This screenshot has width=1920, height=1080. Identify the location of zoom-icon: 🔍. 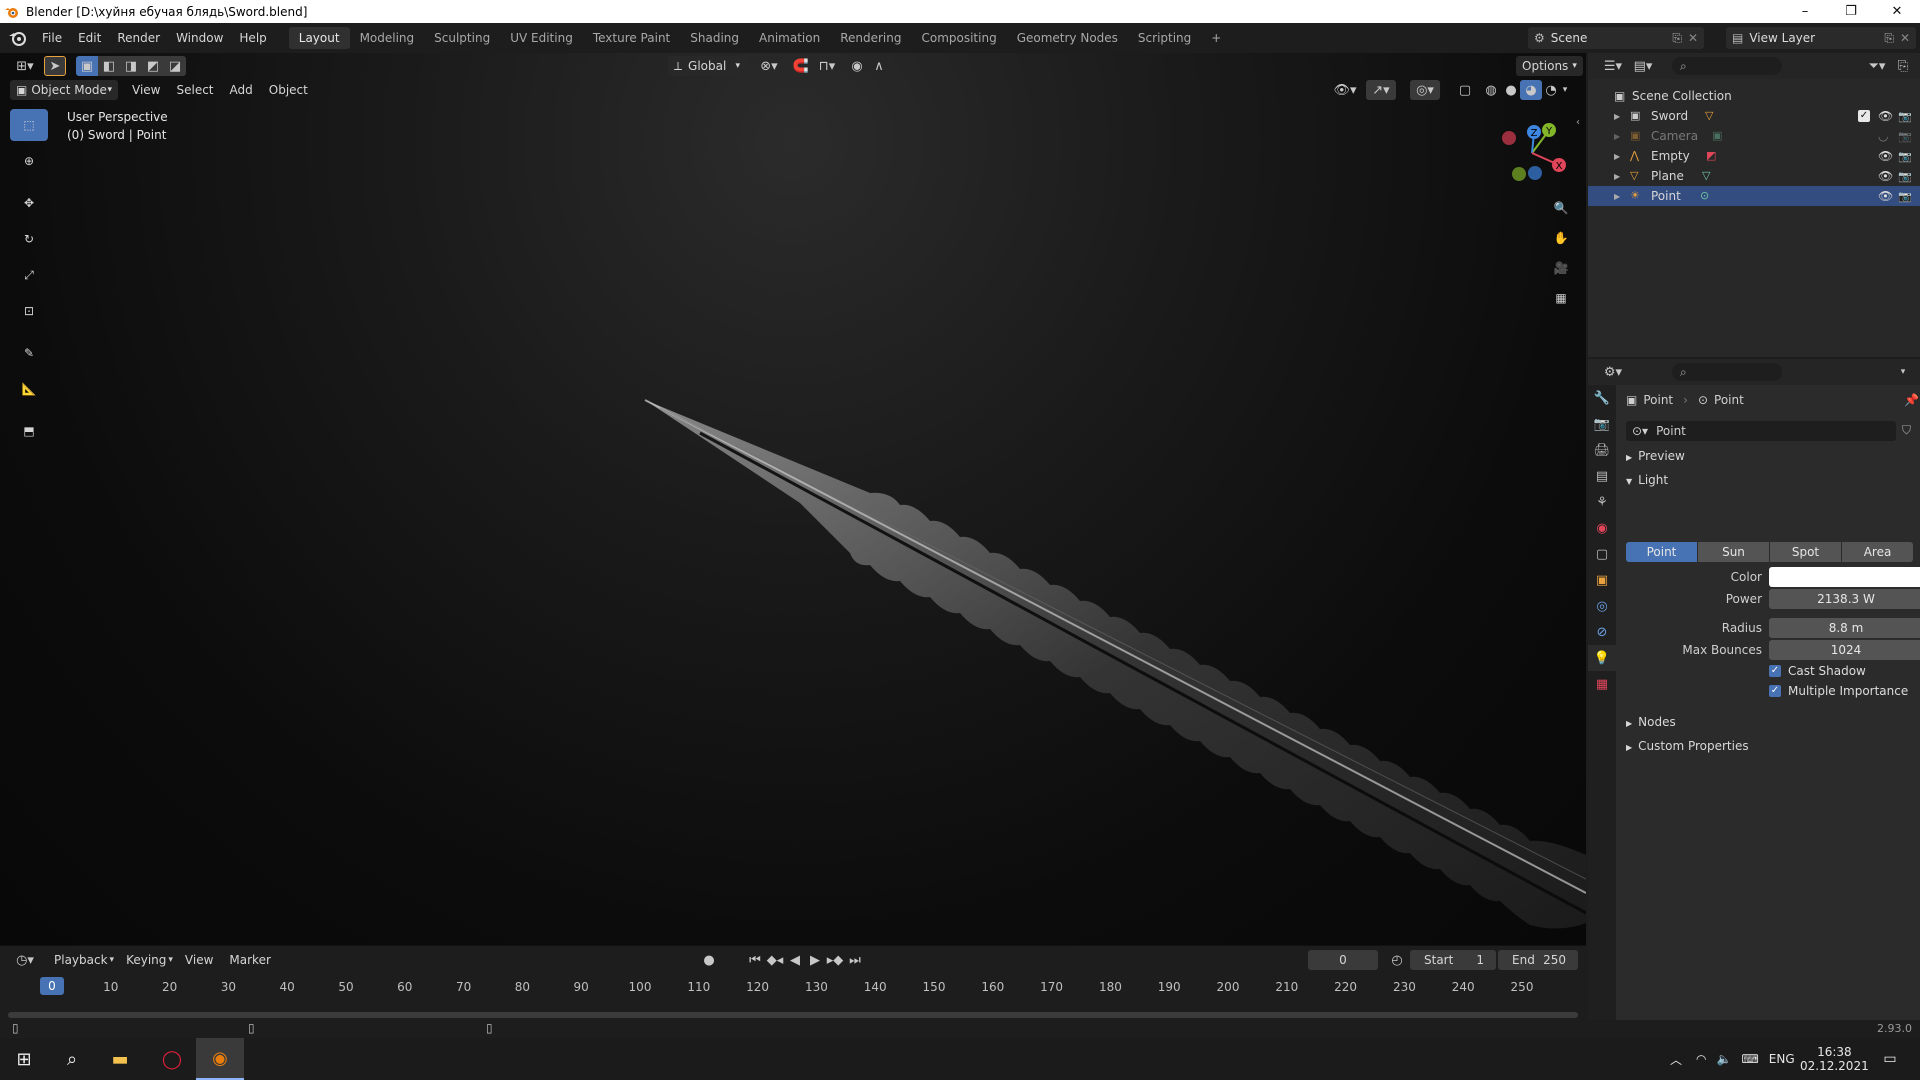
(1561, 208).